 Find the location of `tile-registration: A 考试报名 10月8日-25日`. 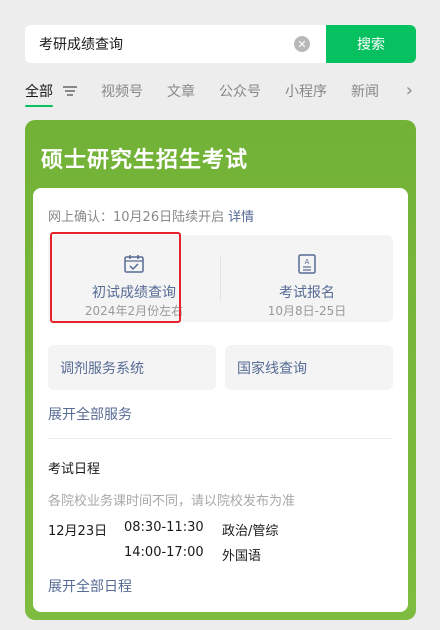

tile-registration: A 考试报名 10月8日-25日 is located at coordinates (307, 278).